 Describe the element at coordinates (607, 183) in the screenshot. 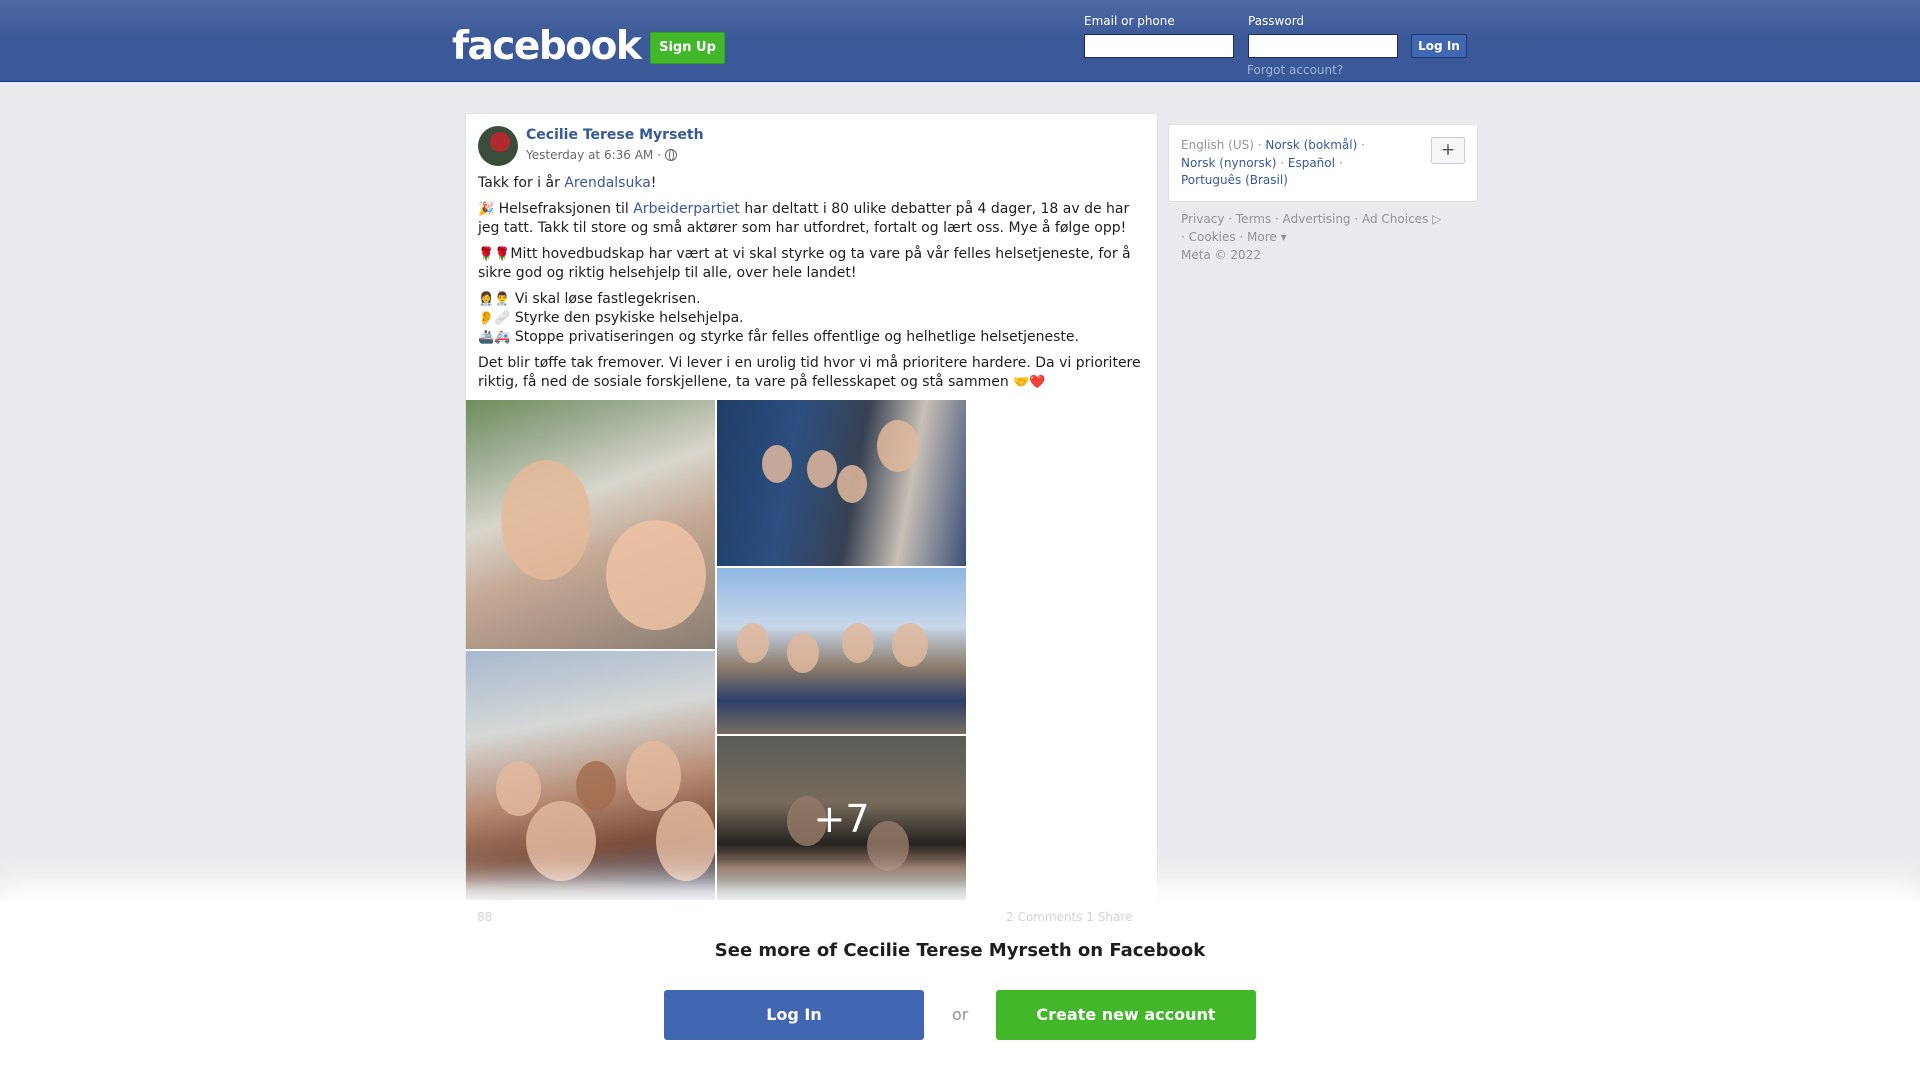

I see `arendalsuka-link: Arendalsuka` at that location.